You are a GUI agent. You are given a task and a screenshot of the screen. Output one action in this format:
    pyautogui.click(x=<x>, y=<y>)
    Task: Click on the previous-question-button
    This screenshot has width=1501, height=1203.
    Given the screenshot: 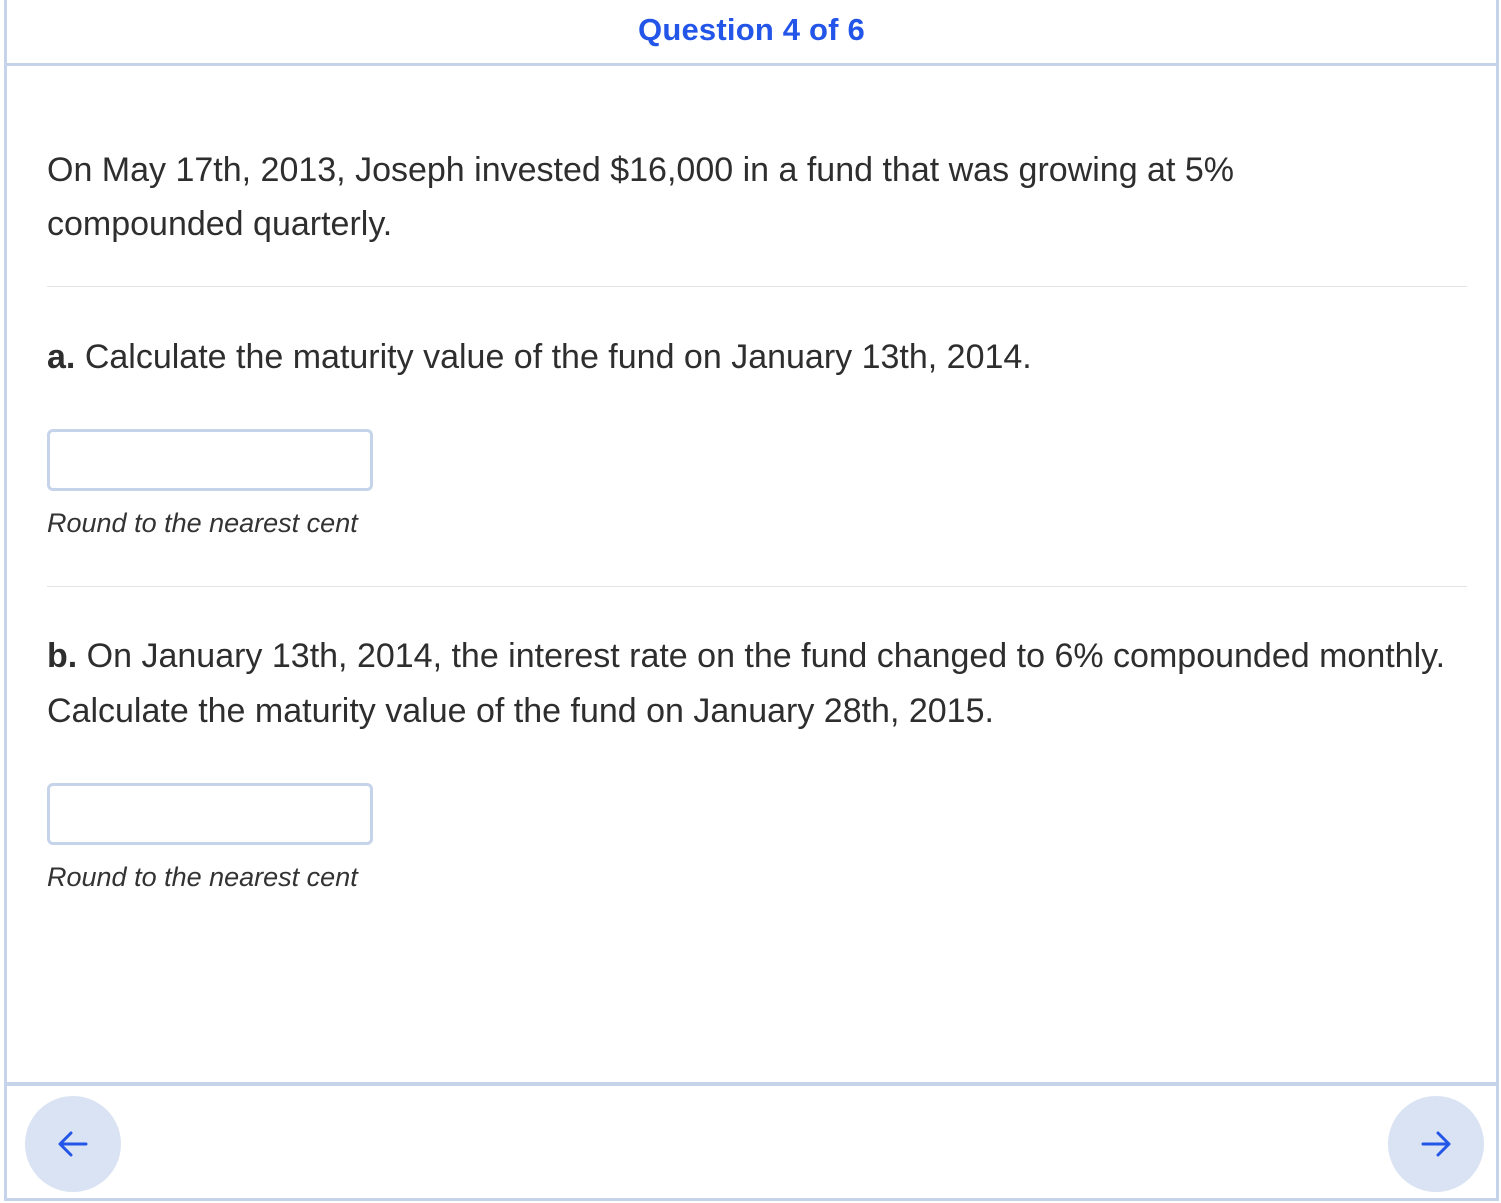 What is the action you would take?
    pyautogui.click(x=73, y=1144)
    